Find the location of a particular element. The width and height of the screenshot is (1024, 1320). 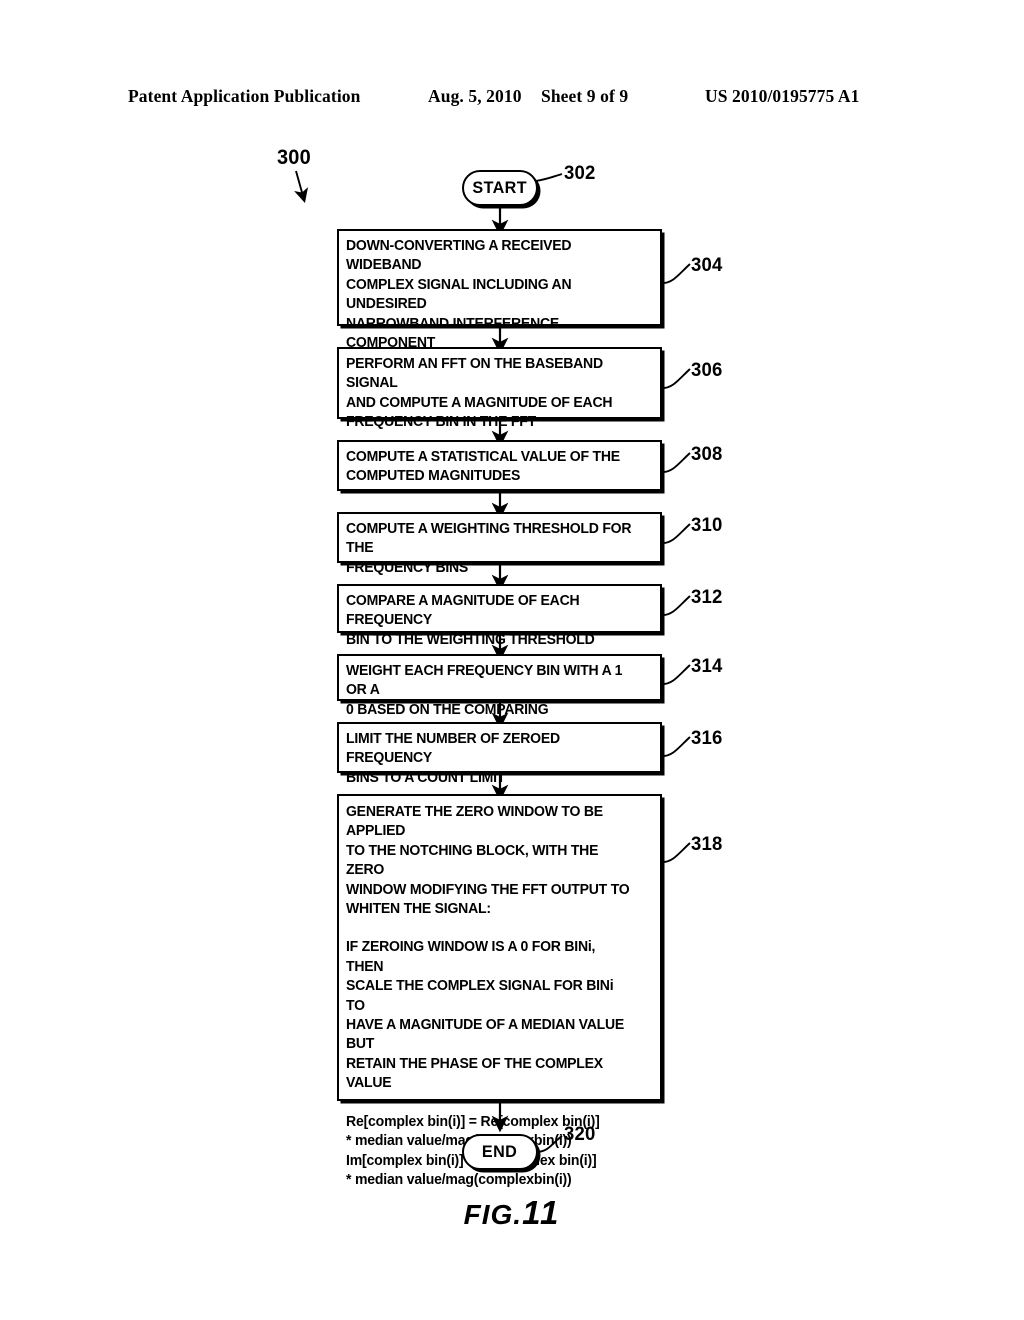

flow-node-start: START is located at coordinates (500, 188).